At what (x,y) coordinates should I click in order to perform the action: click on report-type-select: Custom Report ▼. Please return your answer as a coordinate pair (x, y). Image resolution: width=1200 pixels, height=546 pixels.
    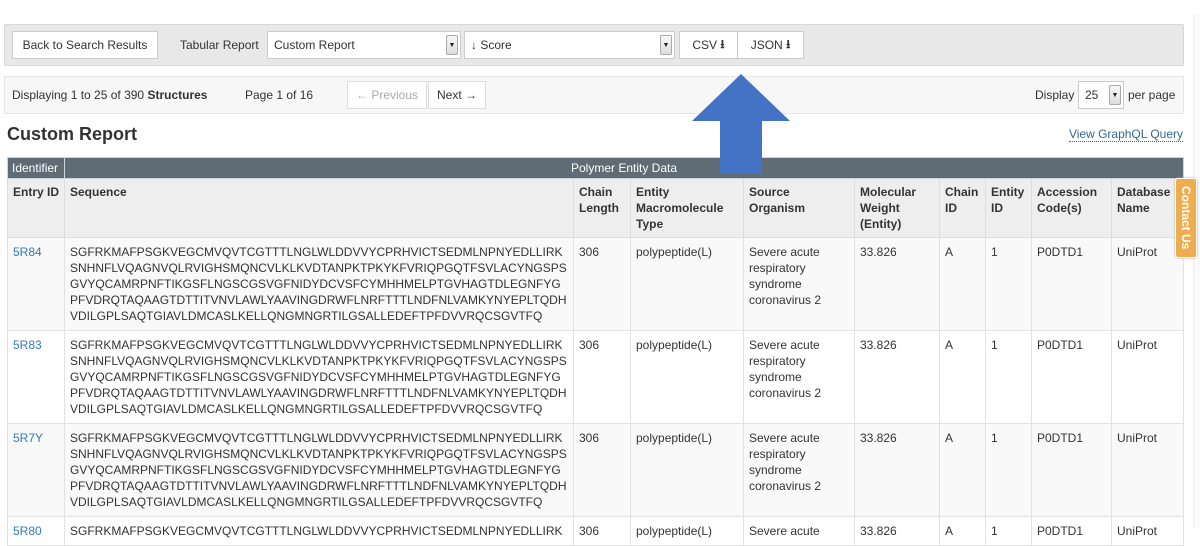
    Looking at the image, I should click on (364, 45).